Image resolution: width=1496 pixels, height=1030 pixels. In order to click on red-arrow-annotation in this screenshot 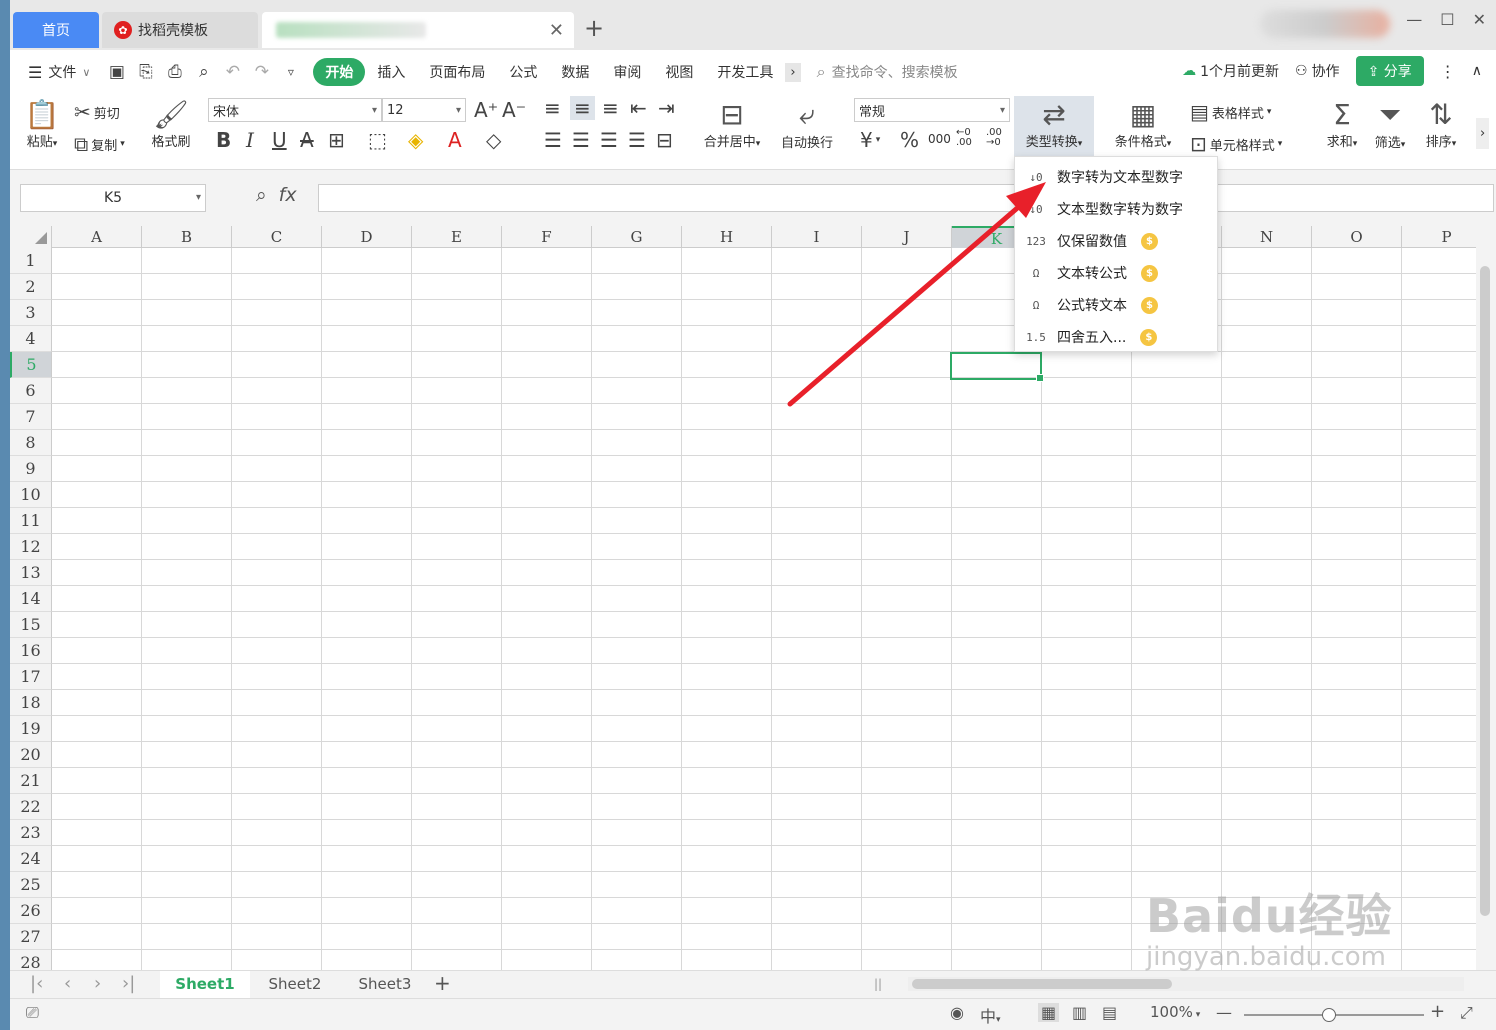, I will do `click(916, 294)`.